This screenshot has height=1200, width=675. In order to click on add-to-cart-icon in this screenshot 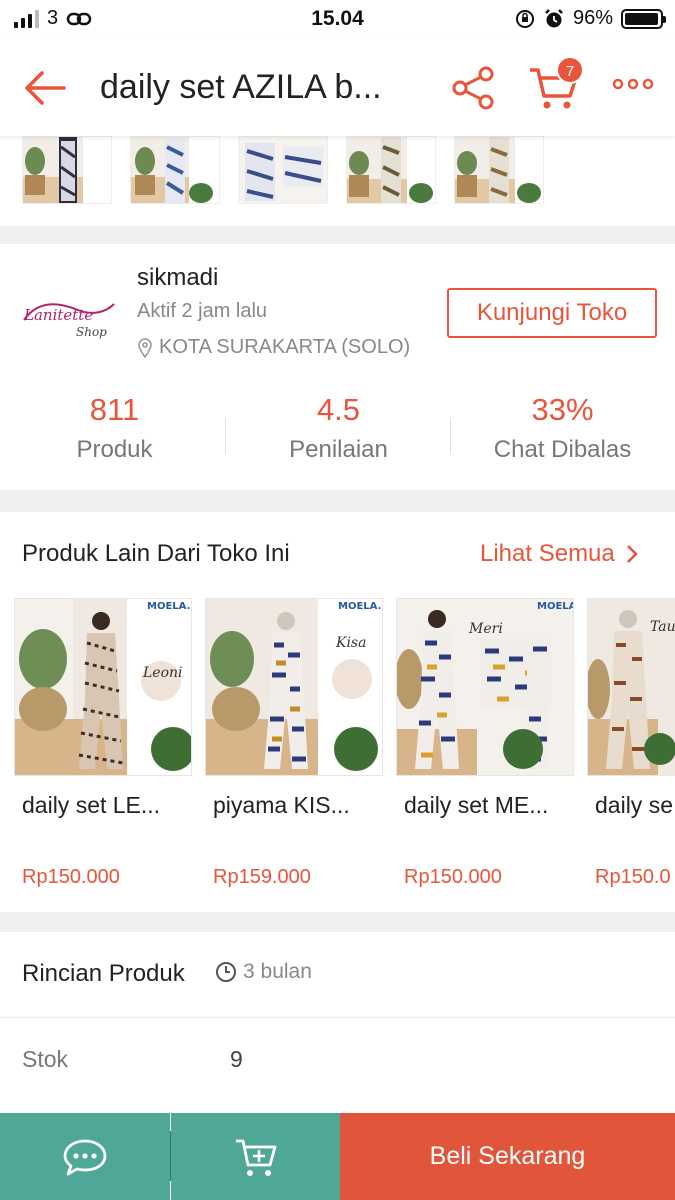, I will do `click(255, 1157)`.